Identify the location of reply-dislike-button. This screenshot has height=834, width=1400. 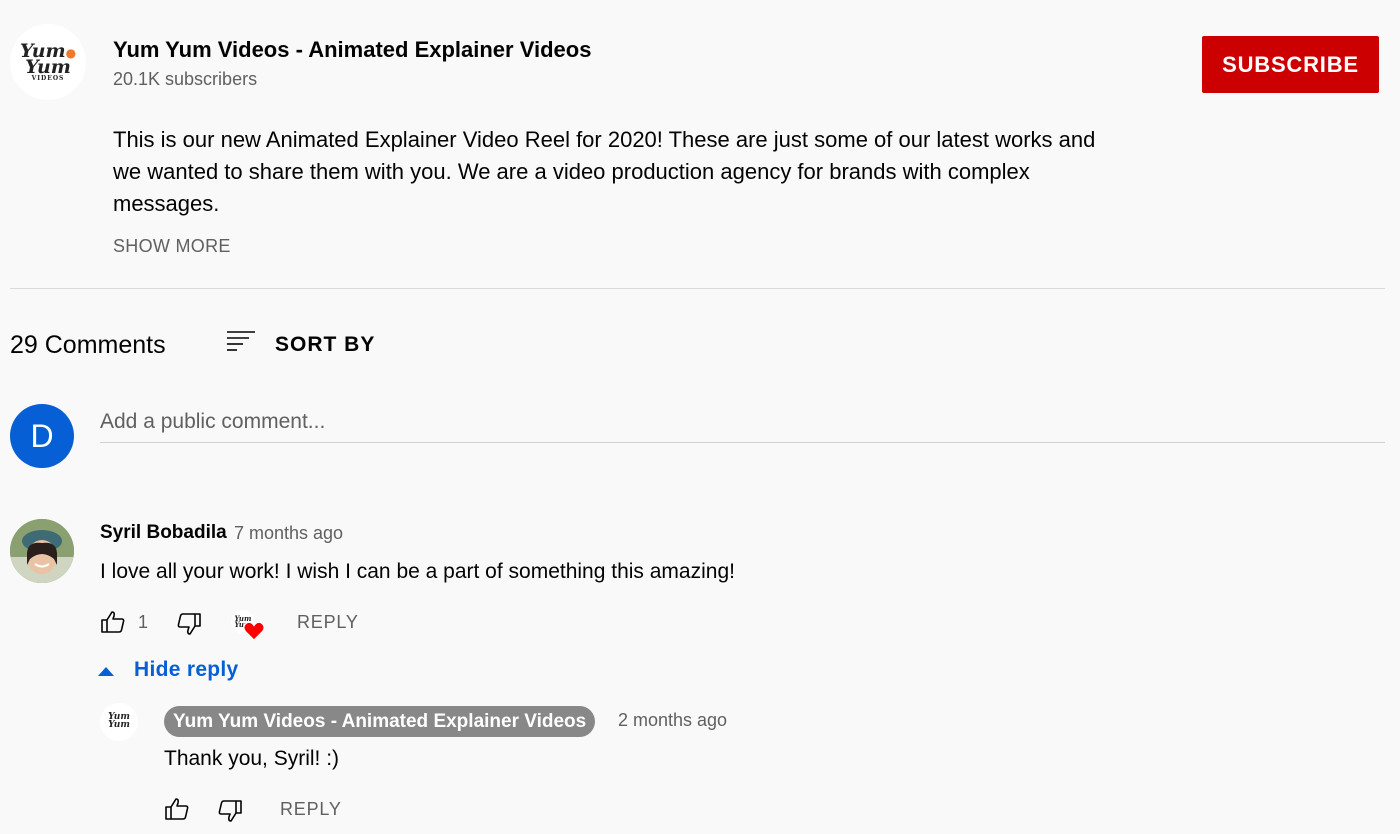
(230, 813).